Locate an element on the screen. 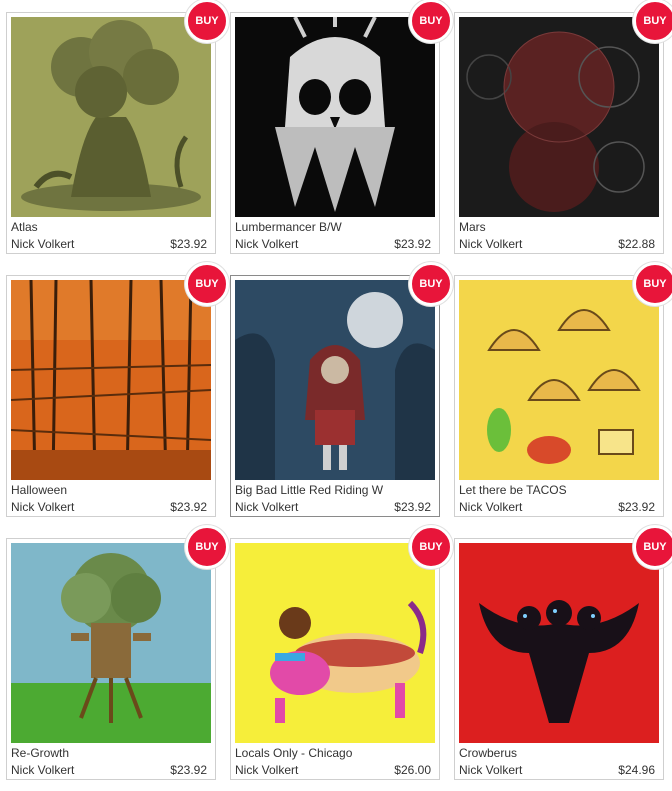  product-title: Atlas is located at coordinates (106, 227).